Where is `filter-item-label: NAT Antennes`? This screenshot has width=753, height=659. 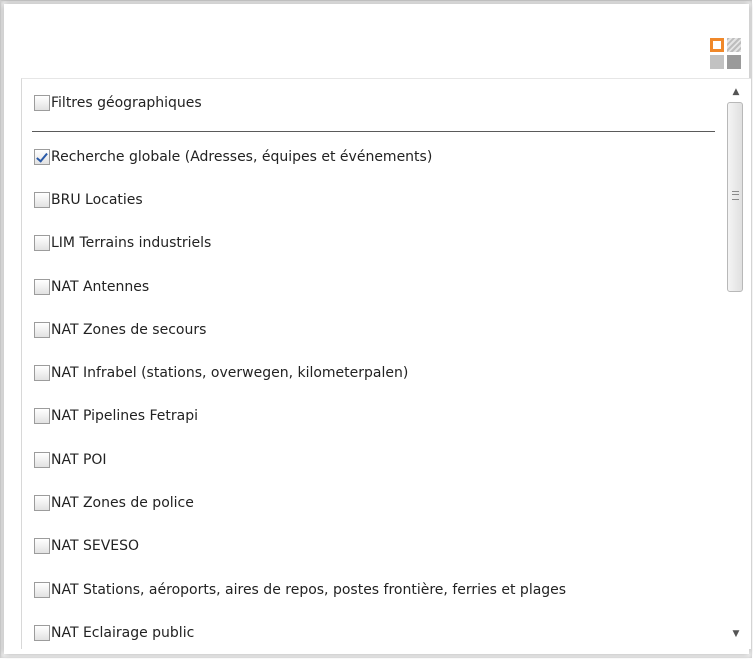
filter-item-label: NAT Antennes is located at coordinates (100, 287).